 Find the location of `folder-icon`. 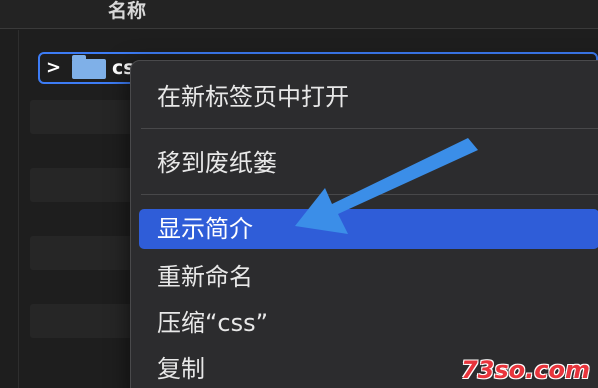

folder-icon is located at coordinates (89, 67).